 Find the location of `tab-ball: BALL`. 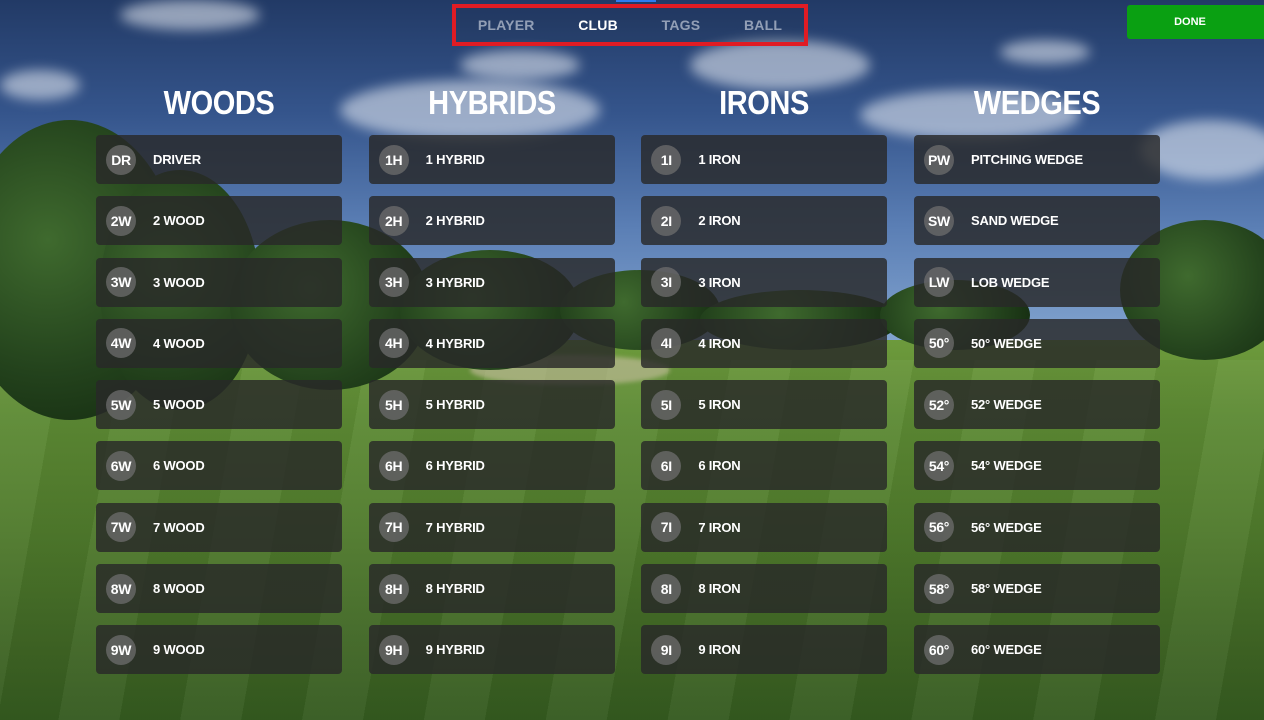

tab-ball: BALL is located at coordinates (763, 25).